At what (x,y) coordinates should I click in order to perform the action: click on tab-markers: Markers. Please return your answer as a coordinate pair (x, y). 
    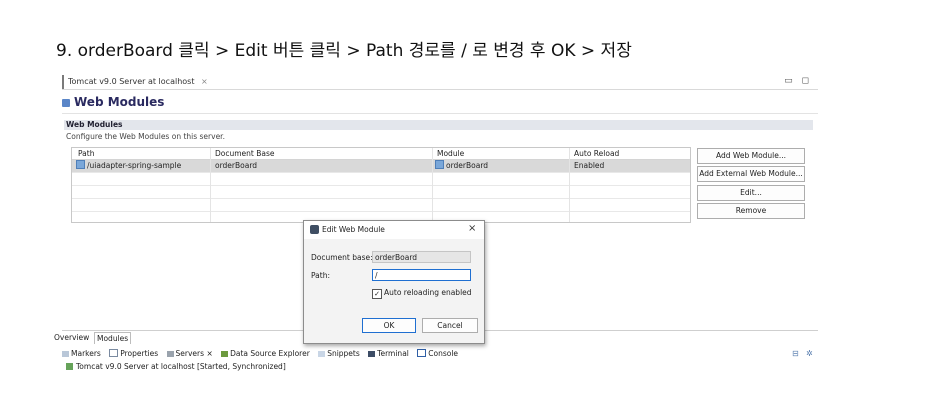
    Looking at the image, I should click on (81, 353).